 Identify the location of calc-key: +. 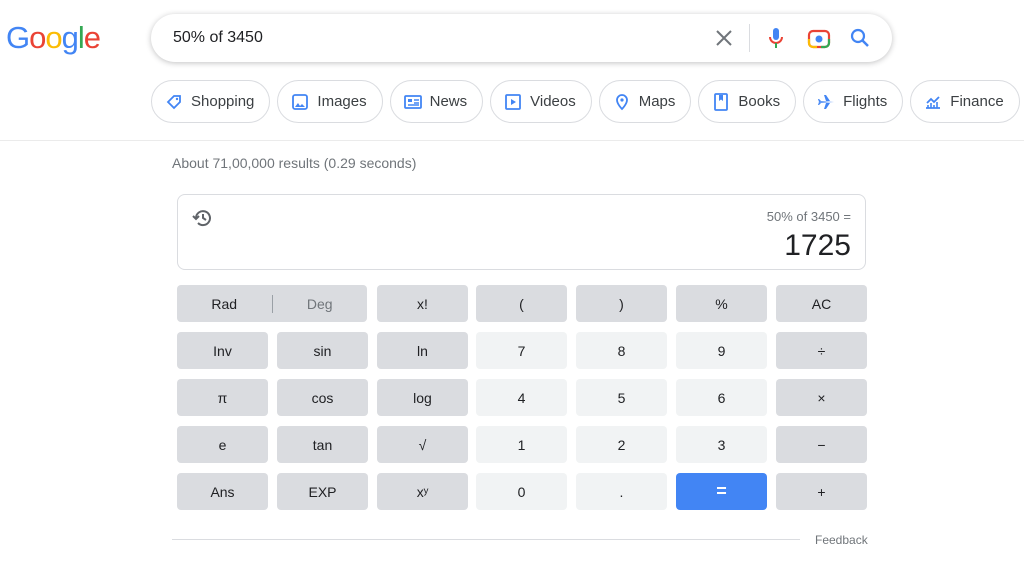
(821, 491).